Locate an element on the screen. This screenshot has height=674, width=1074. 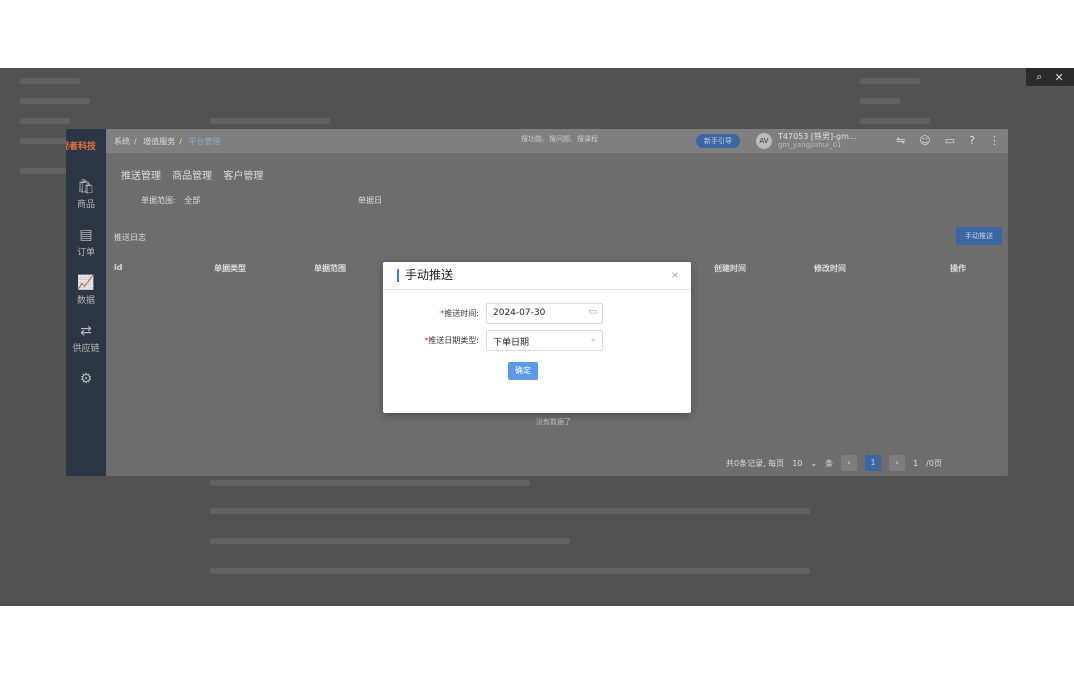
field-label: 推送时间: is located at coordinates (461, 313).